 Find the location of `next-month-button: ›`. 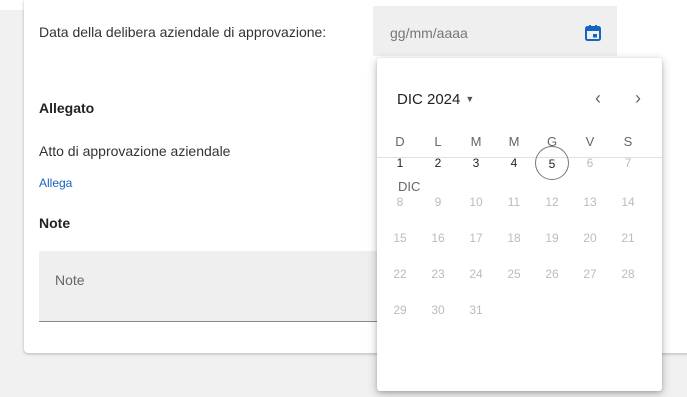

next-month-button: › is located at coordinates (638, 98).